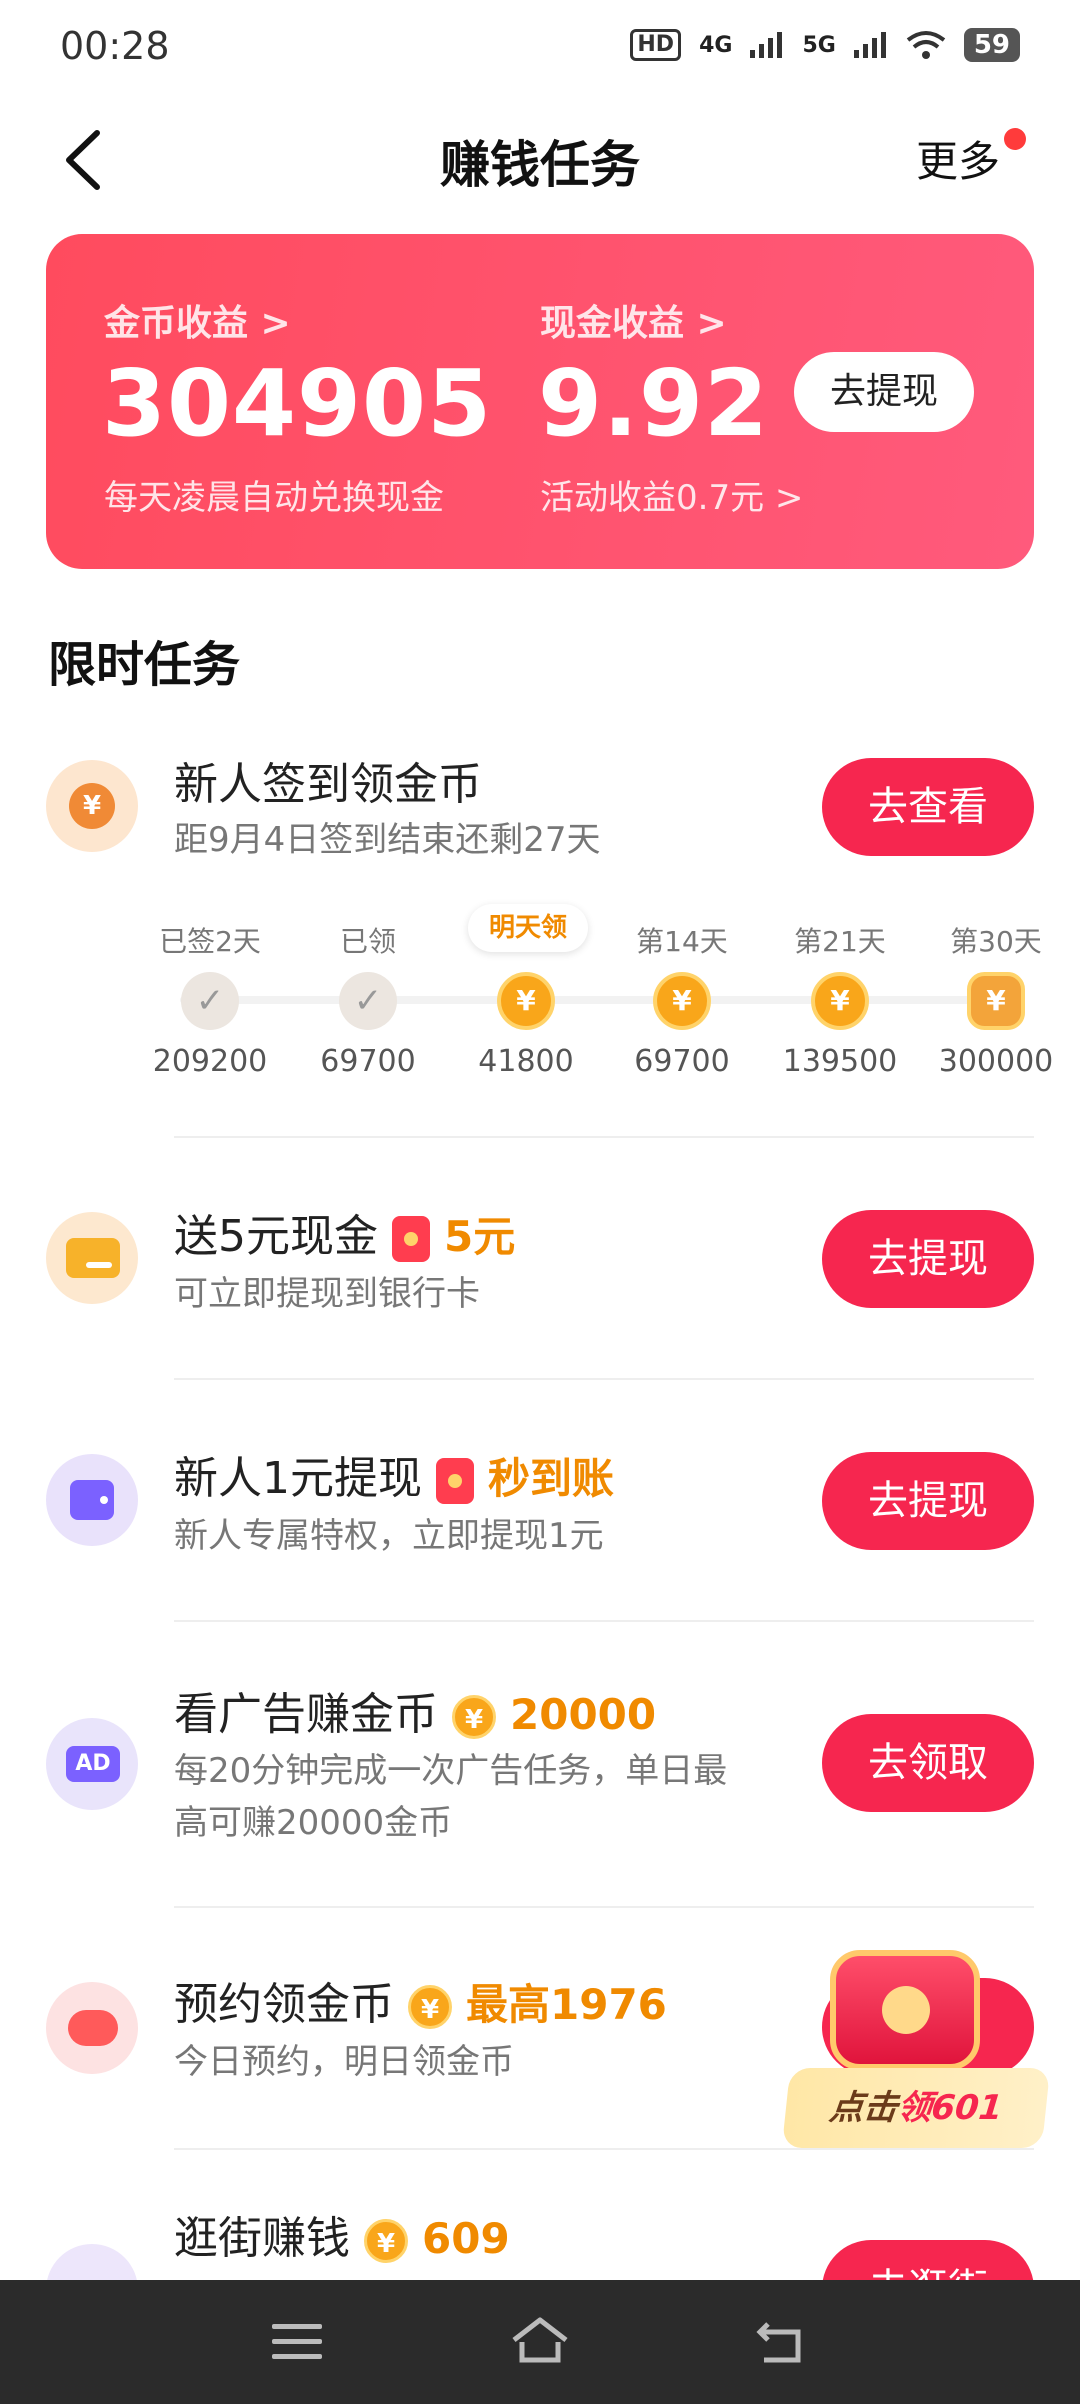 This screenshot has height=2404, width=1080. I want to click on coin-task-icon: ¥, so click(92, 806).